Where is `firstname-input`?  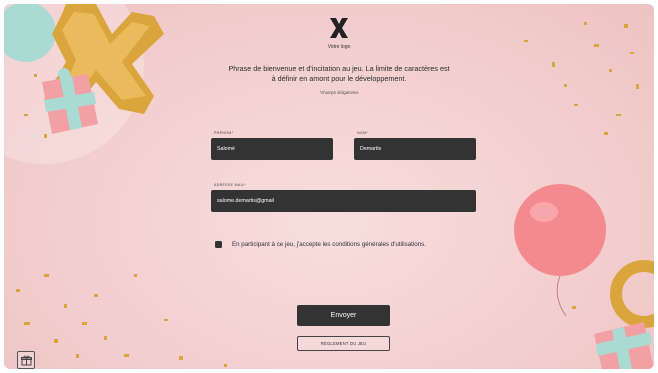
firstname-input is located at coordinates (272, 149).